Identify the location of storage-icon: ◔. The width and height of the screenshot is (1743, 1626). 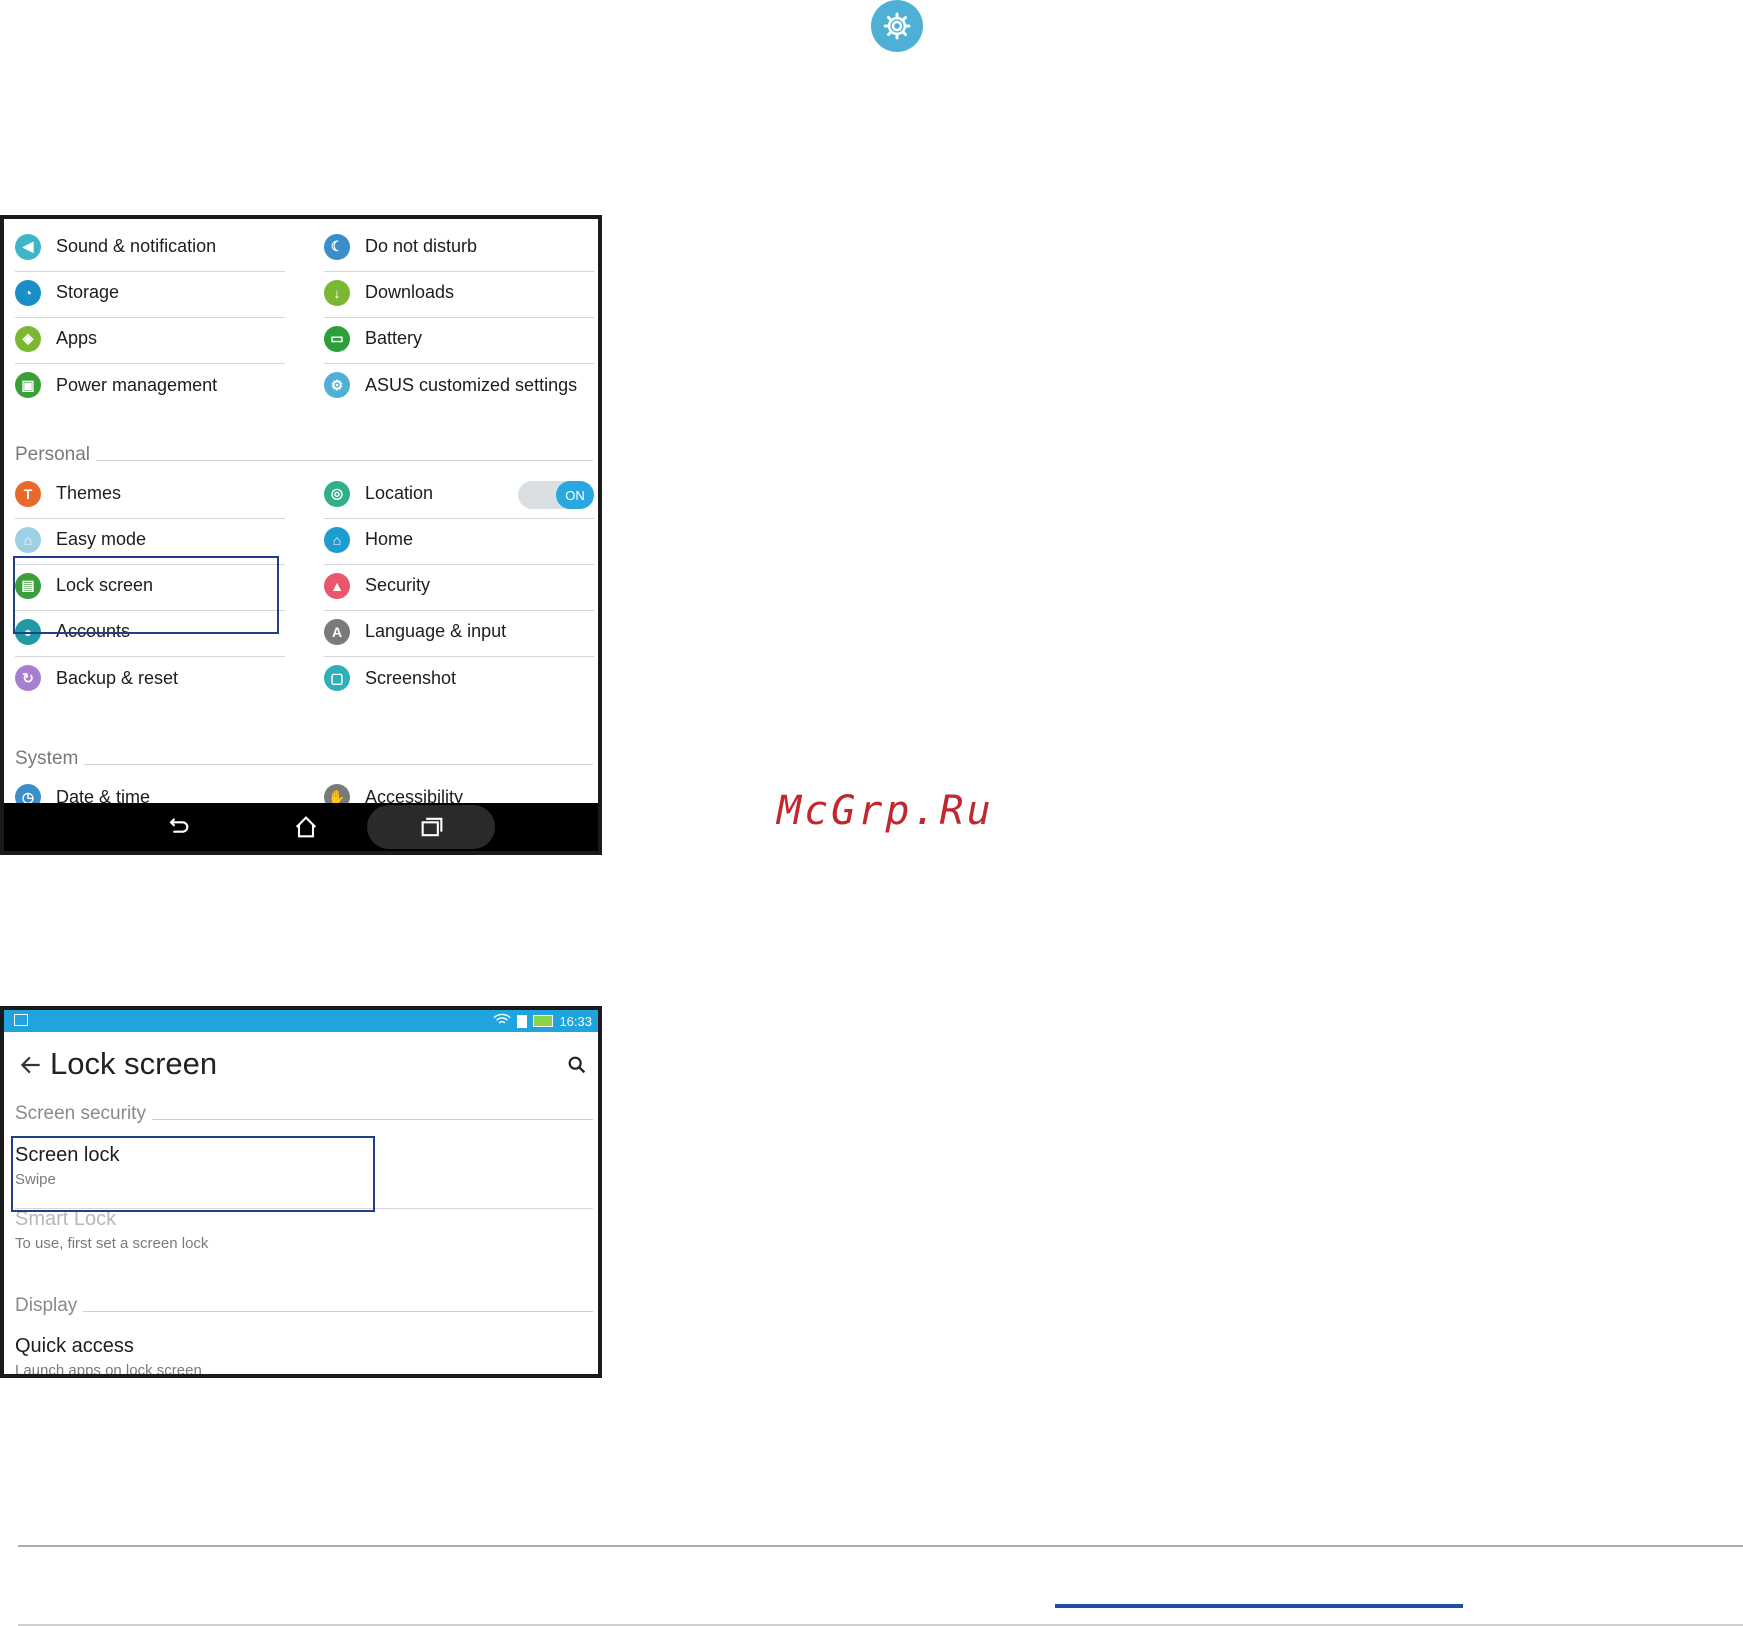
(28, 292).